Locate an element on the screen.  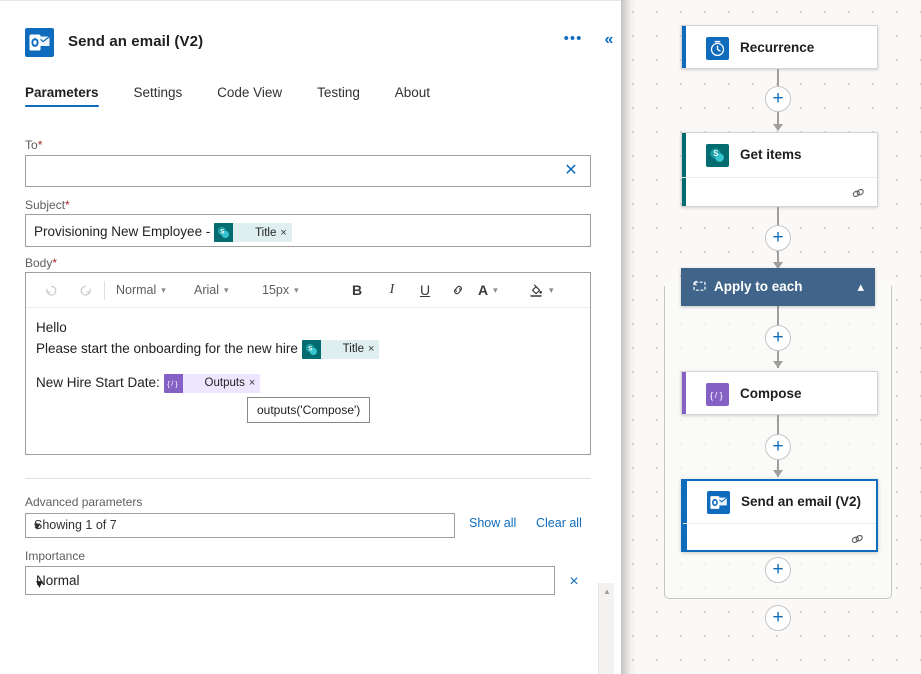
dynamic-token-title: S Title × is located at coordinates (253, 232).